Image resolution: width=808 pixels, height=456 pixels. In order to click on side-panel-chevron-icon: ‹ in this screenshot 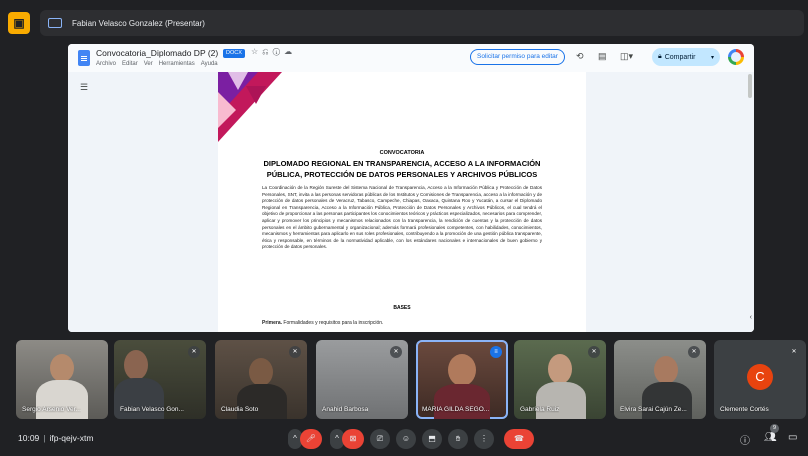, I will do `click(751, 317)`.